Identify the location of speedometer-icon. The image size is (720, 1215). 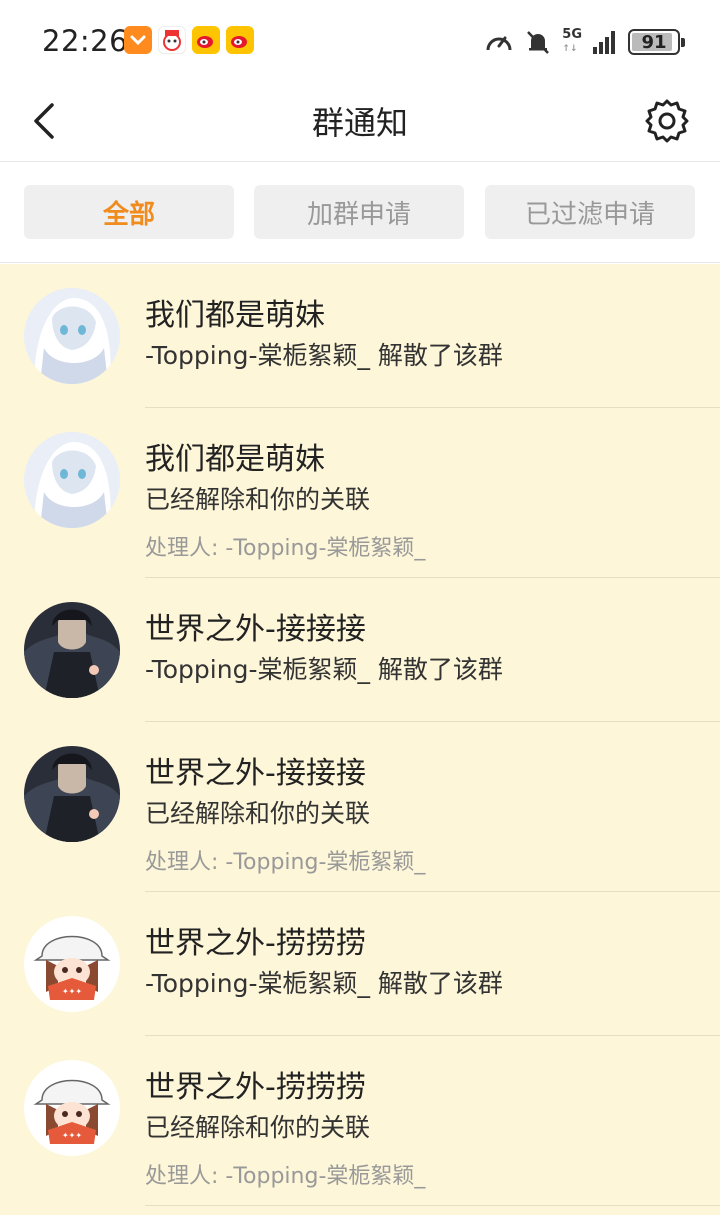
(499, 43).